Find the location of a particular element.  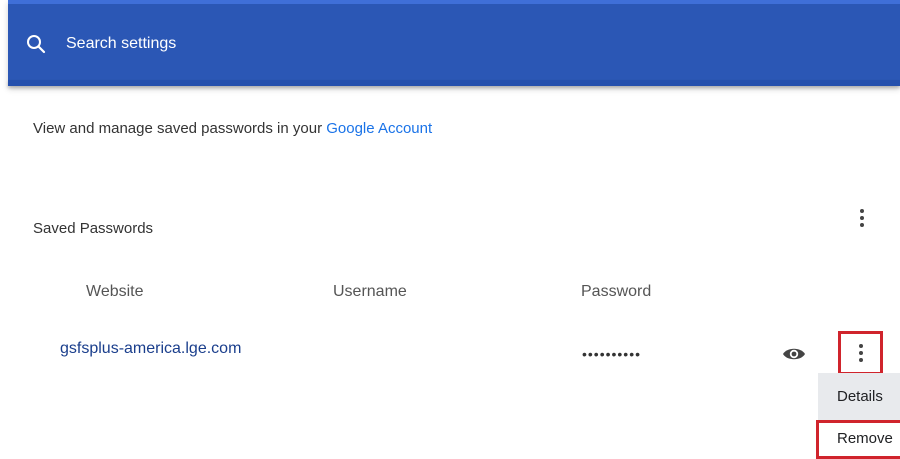

show-password-eye-icon is located at coordinates (794, 354).